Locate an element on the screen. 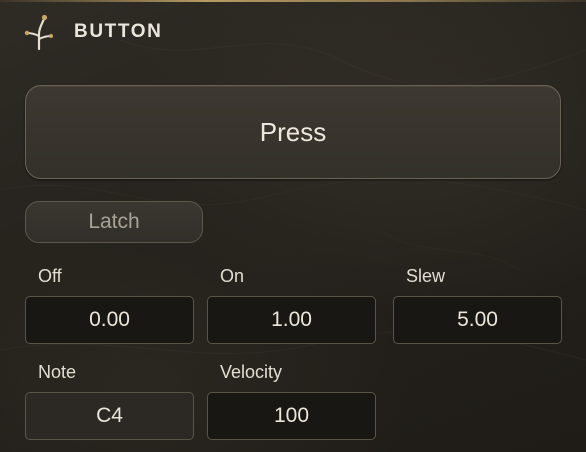 This screenshot has height=452, width=586. on-value-field: 1.00 is located at coordinates (291, 320).